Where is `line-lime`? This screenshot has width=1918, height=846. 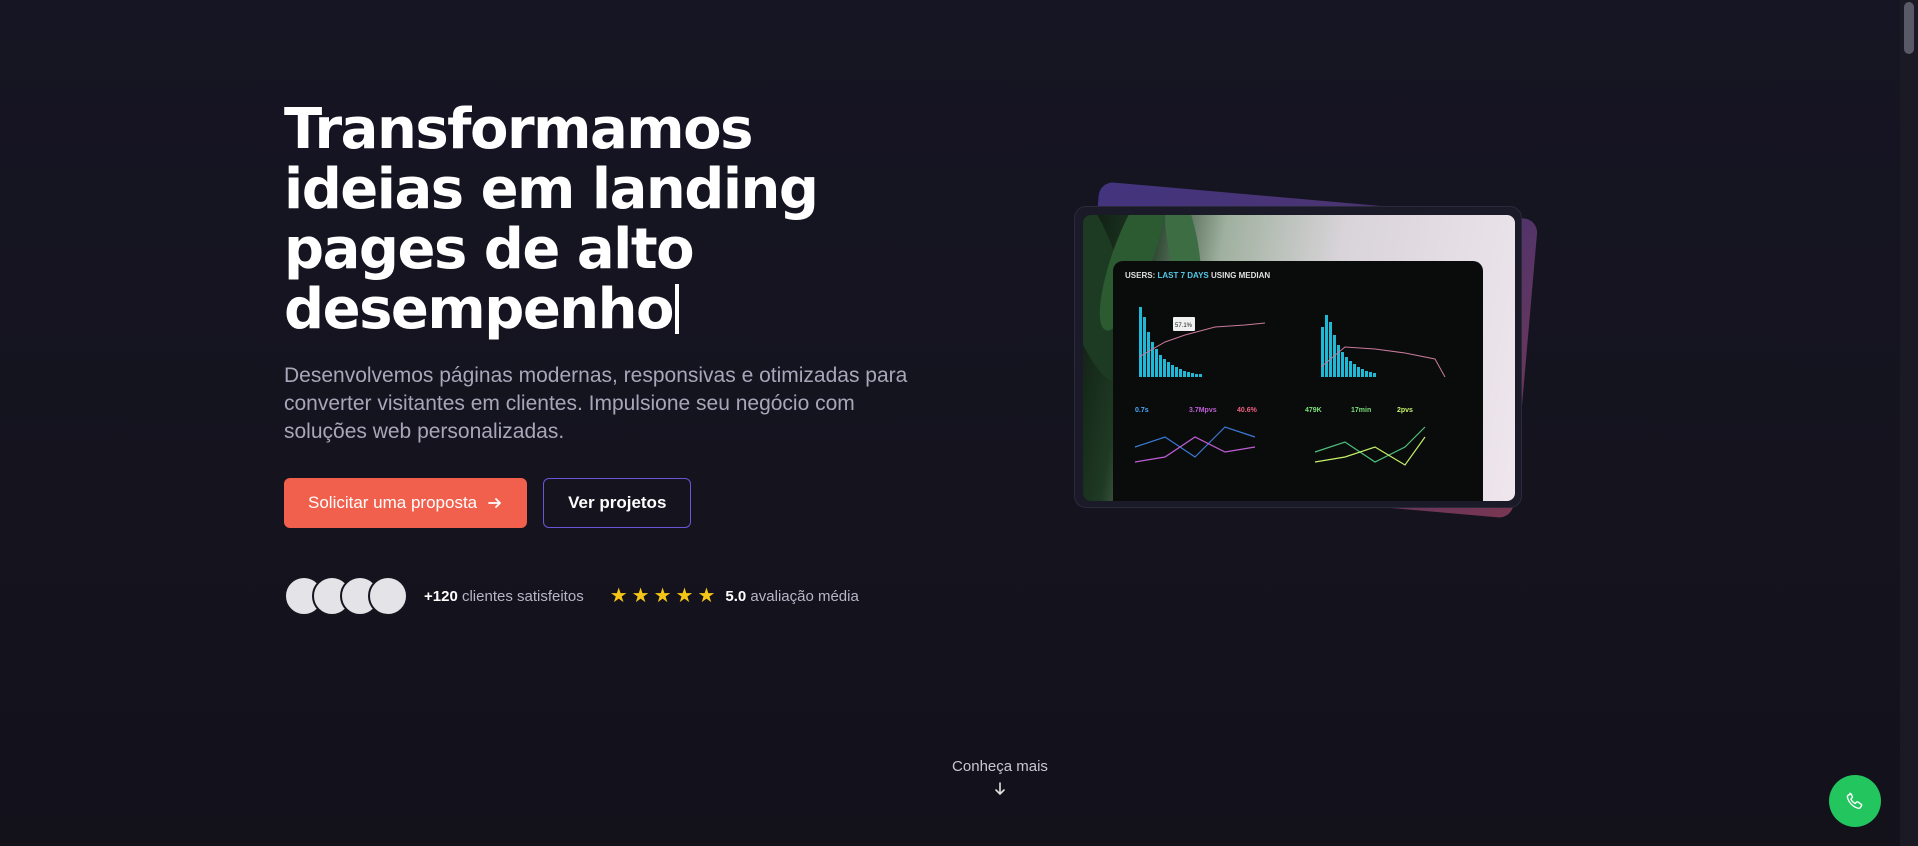 line-lime is located at coordinates (1370, 451).